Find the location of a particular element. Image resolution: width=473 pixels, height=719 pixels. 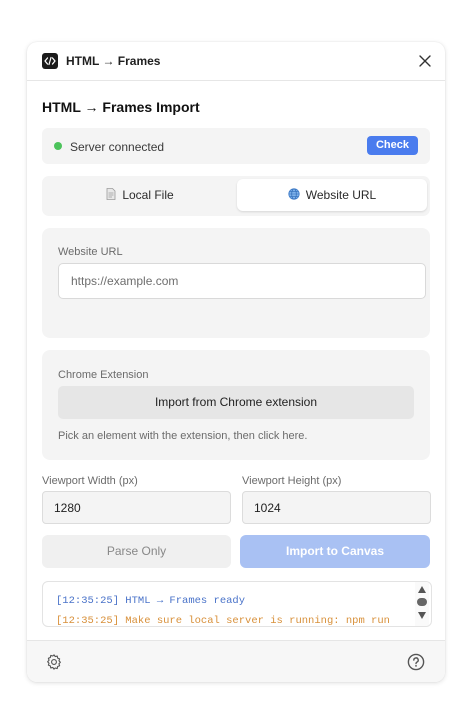

status-dot-icon is located at coordinates (58, 146).